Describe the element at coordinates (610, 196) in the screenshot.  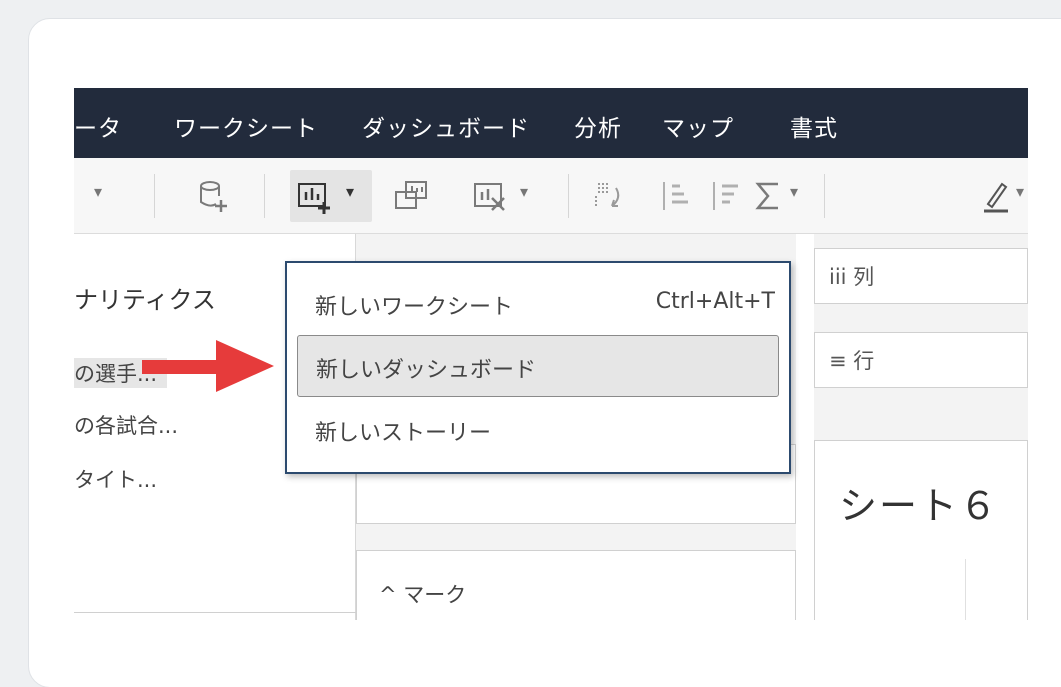
I see `swap-icon` at that location.